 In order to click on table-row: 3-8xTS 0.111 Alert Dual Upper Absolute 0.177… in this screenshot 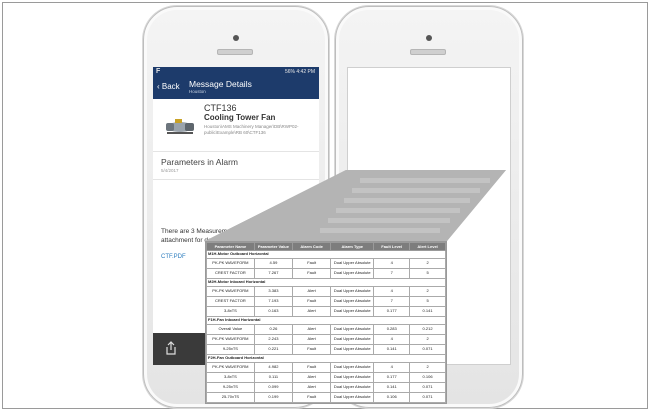, I will do `click(326, 377)`.